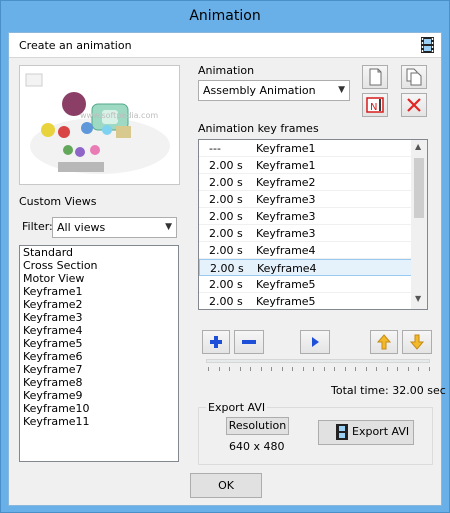 This screenshot has height=513, width=450. What do you see at coordinates (414, 77) in the screenshot?
I see `copy-animation-button` at bounding box center [414, 77].